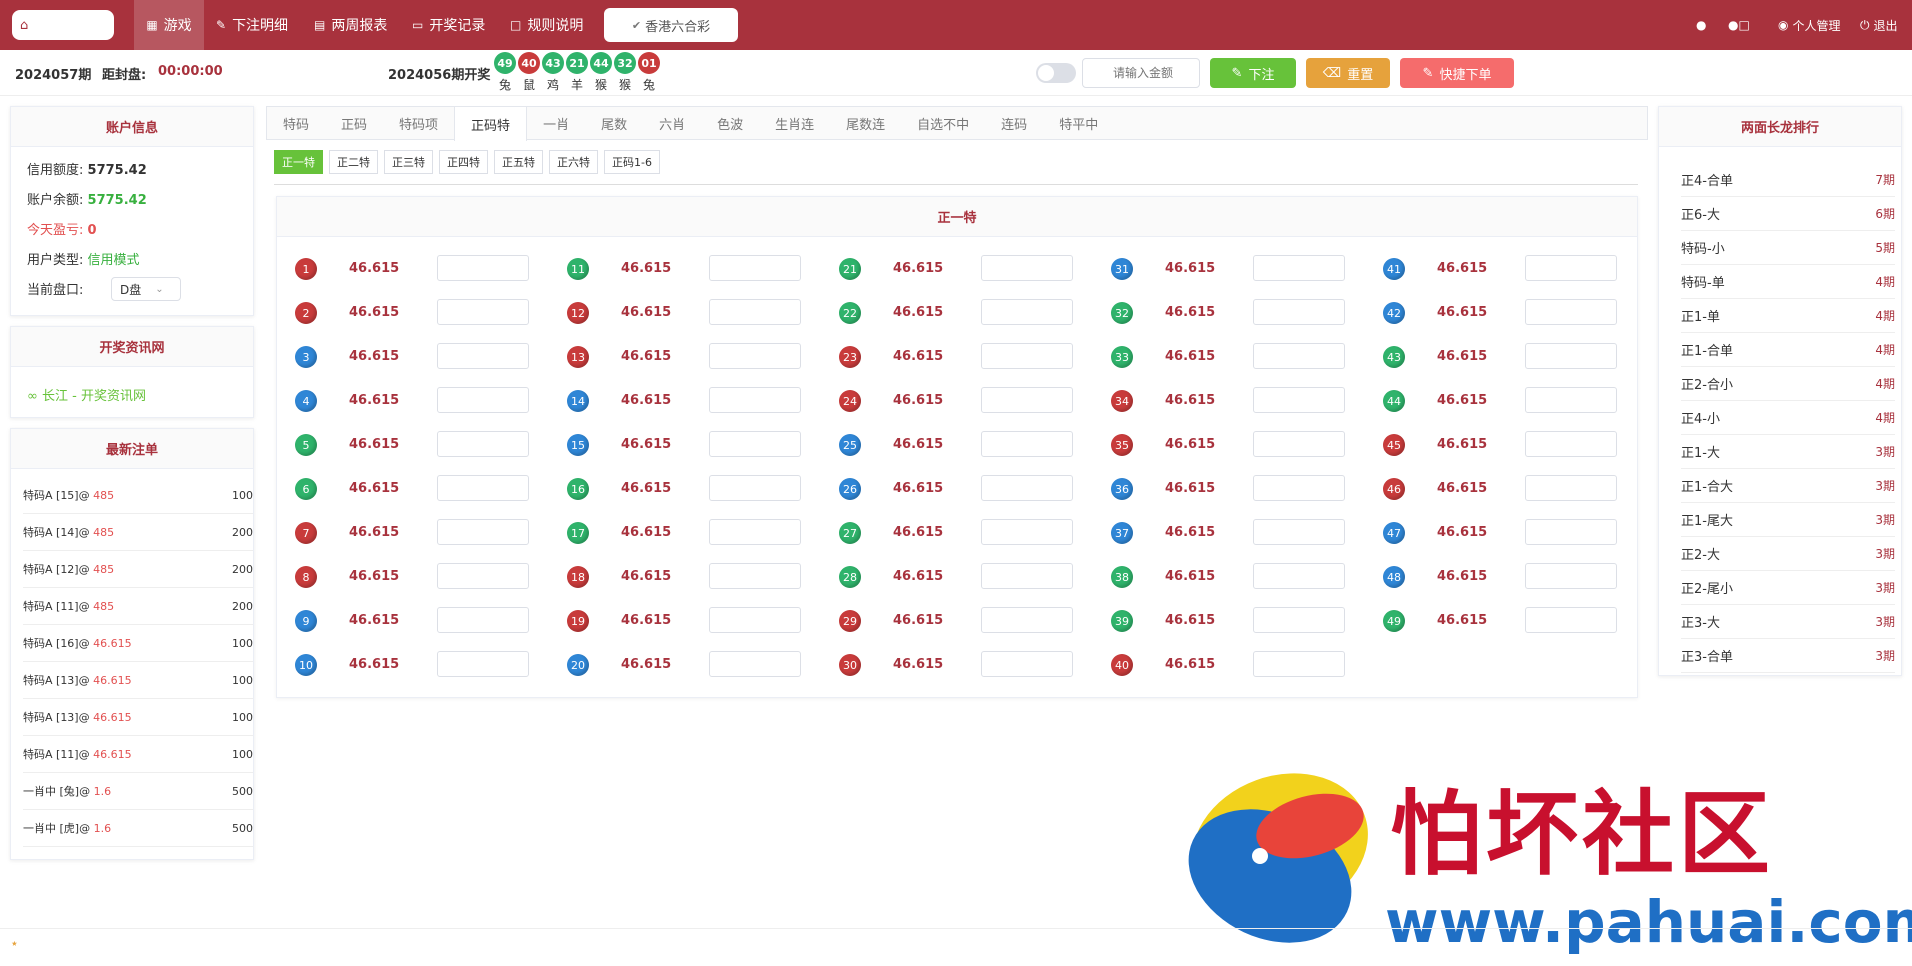 This screenshot has width=1912, height=966. Describe the element at coordinates (1014, 123) in the screenshot. I see `tab-11: 连码` at that location.